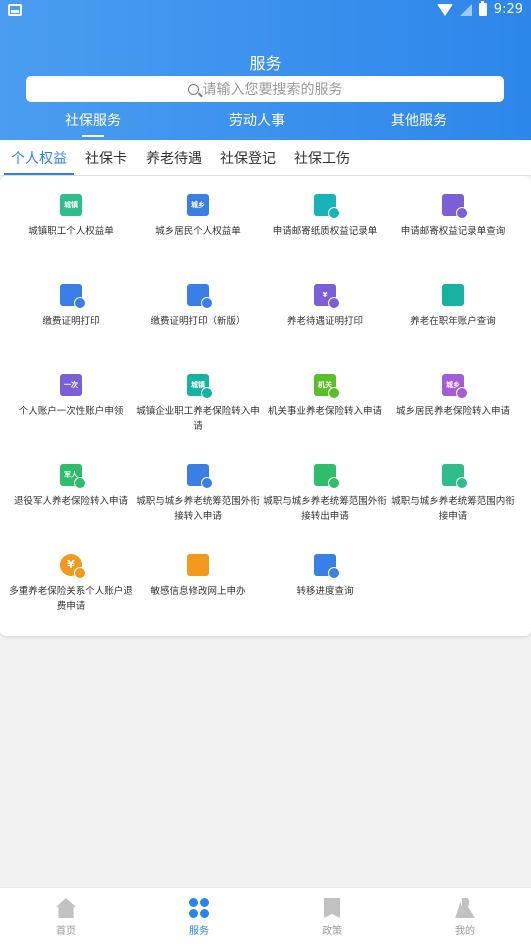  What do you see at coordinates (106, 158) in the screenshot?
I see `subtab-social-security-card: 社保卡` at bounding box center [106, 158].